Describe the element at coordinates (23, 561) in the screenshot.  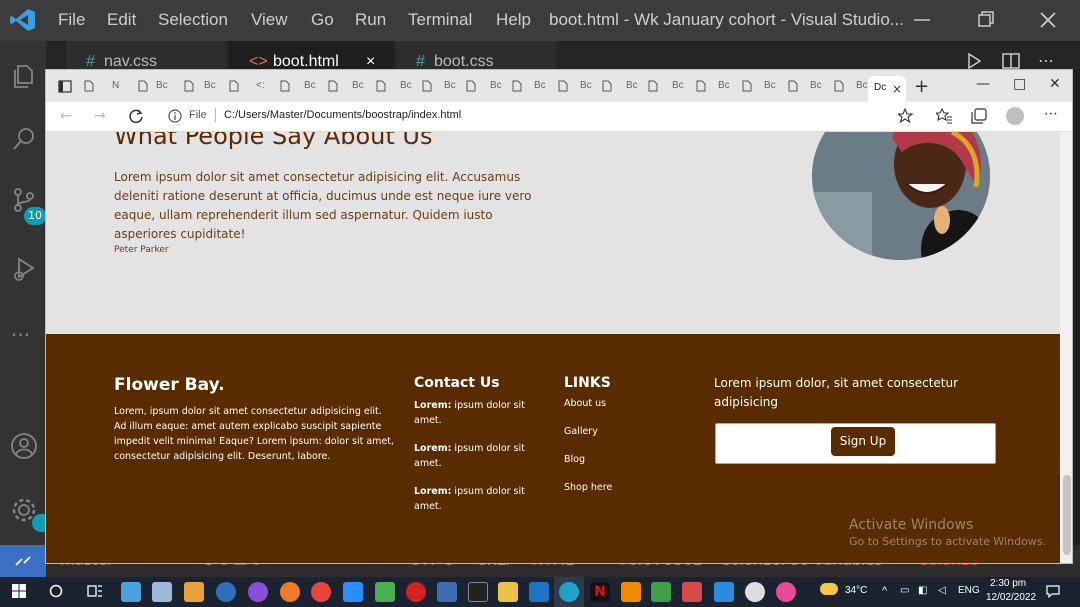
I see `remote-indicator` at that location.